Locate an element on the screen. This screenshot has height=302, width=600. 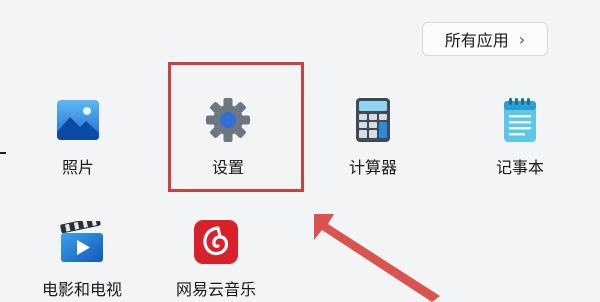
app-notepad: 记事本 is located at coordinates (520, 137).